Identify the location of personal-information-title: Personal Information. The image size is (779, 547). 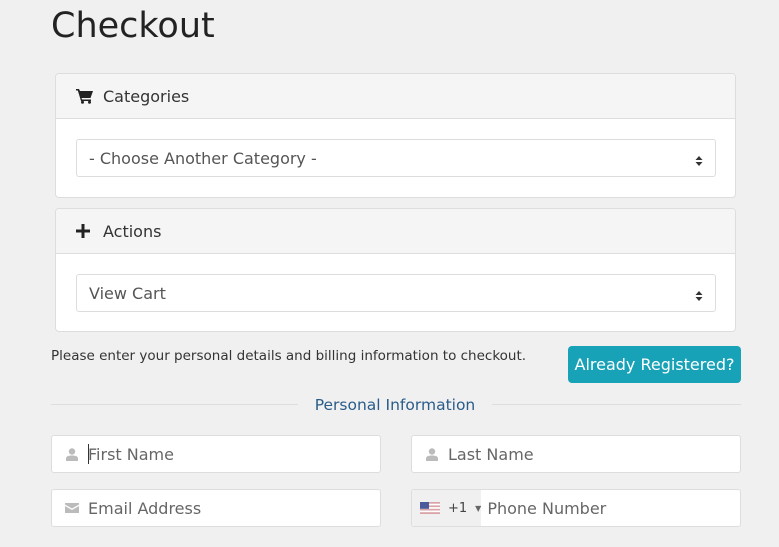
(395, 405).